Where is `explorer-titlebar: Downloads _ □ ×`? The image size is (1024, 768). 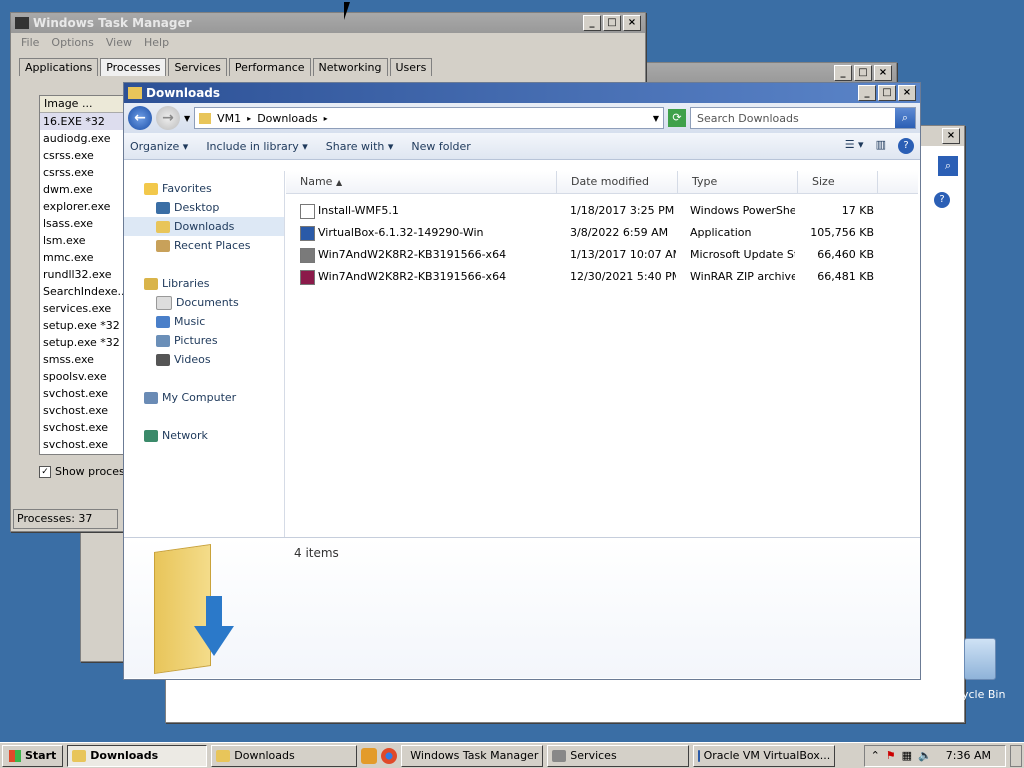
explorer-titlebar: Downloads _ □ × is located at coordinates (522, 93).